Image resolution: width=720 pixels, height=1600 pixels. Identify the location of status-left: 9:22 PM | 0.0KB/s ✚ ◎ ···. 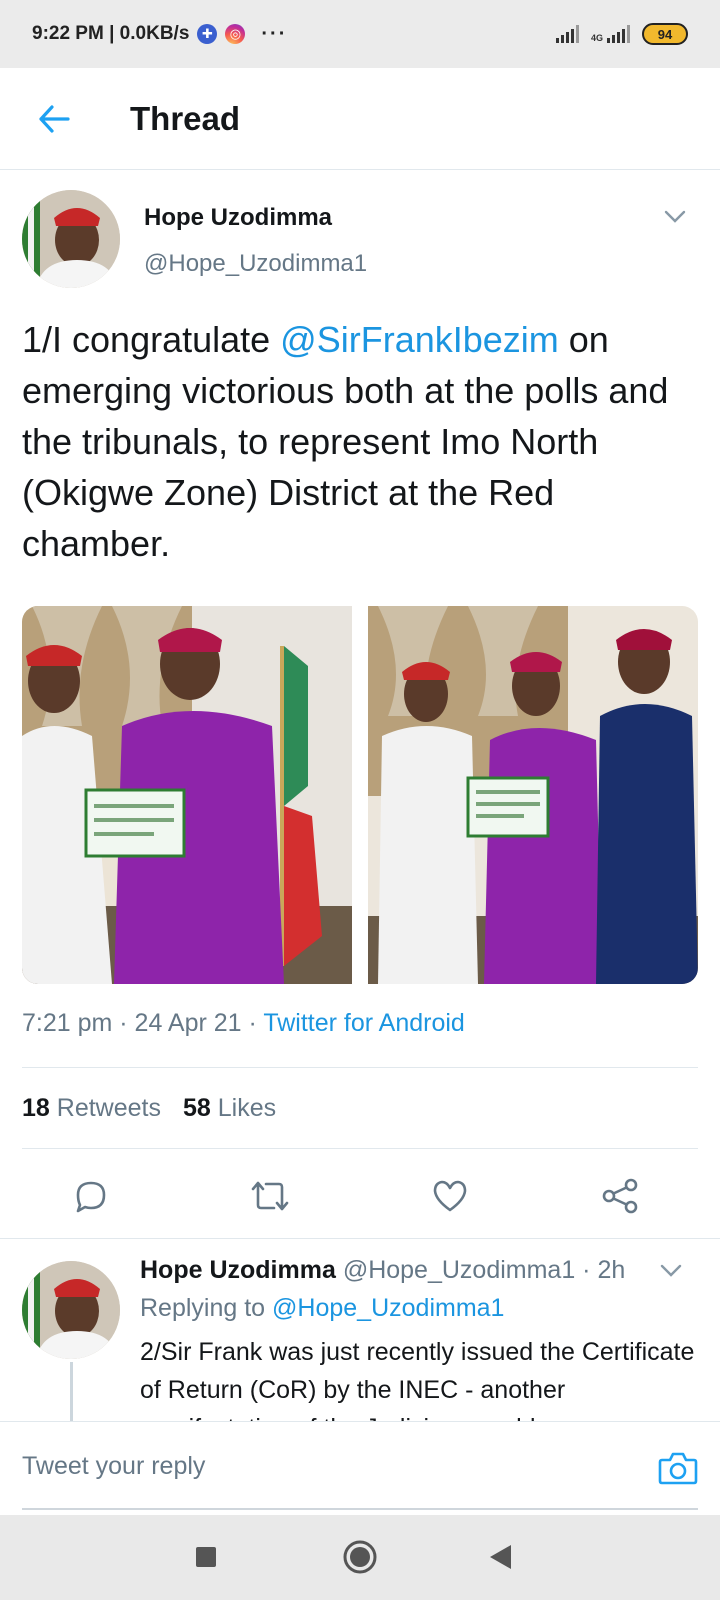
(159, 34).